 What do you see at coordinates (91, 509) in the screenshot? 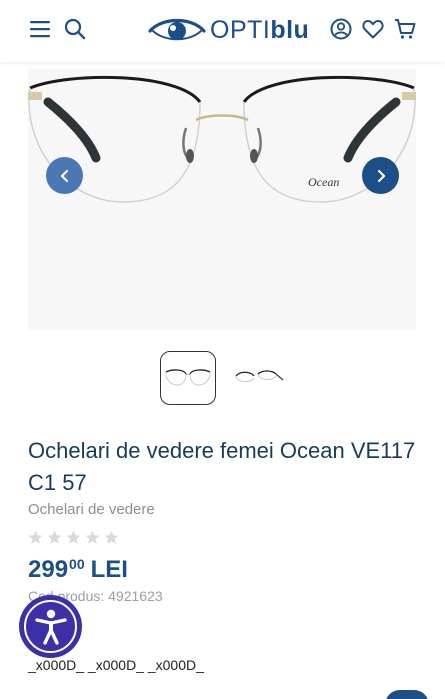
I see `product-category: Ochelari de vedere` at bounding box center [91, 509].